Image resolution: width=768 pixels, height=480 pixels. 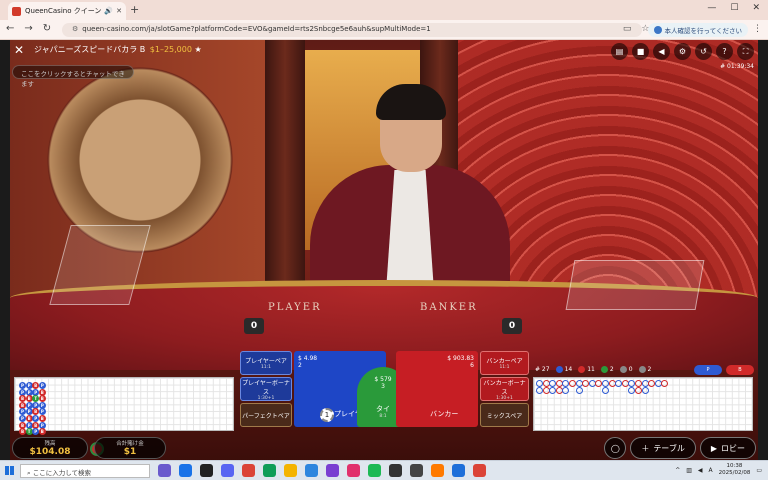 I want to click on chat-bubble-button: ◯, so click(x=615, y=448).